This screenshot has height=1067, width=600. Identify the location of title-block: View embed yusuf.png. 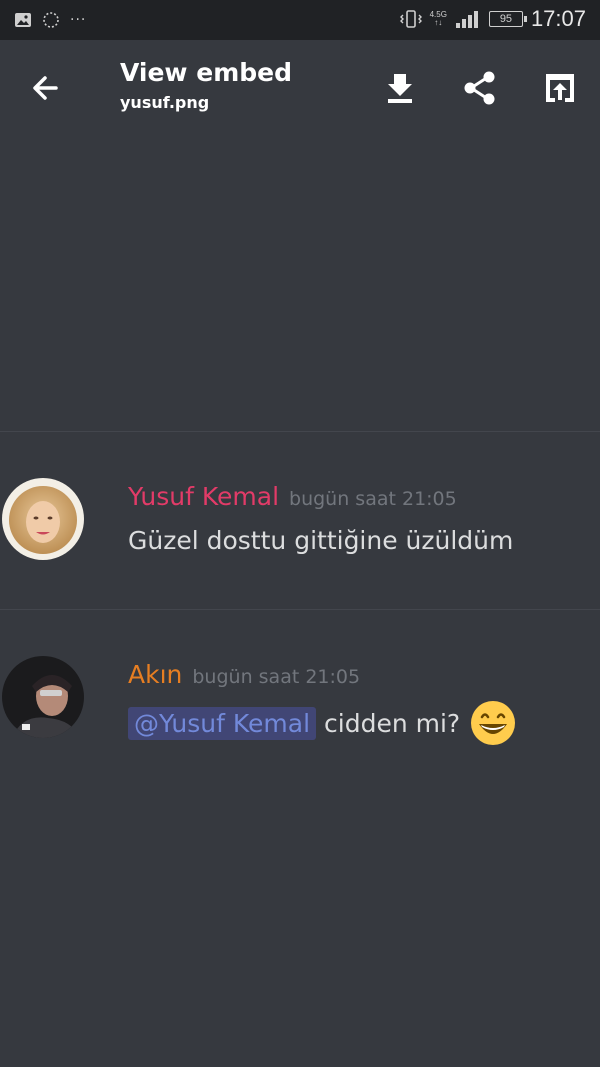
(206, 85).